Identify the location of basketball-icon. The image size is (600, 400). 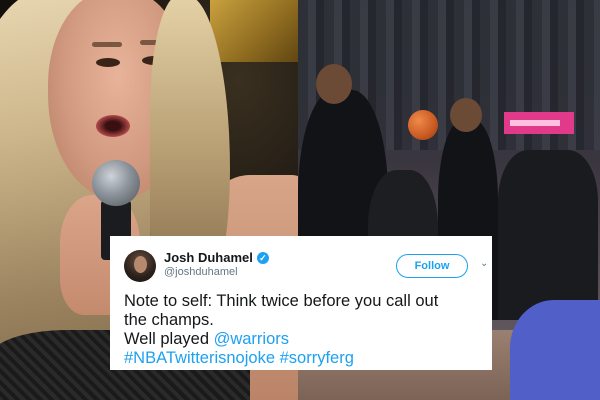
(423, 125).